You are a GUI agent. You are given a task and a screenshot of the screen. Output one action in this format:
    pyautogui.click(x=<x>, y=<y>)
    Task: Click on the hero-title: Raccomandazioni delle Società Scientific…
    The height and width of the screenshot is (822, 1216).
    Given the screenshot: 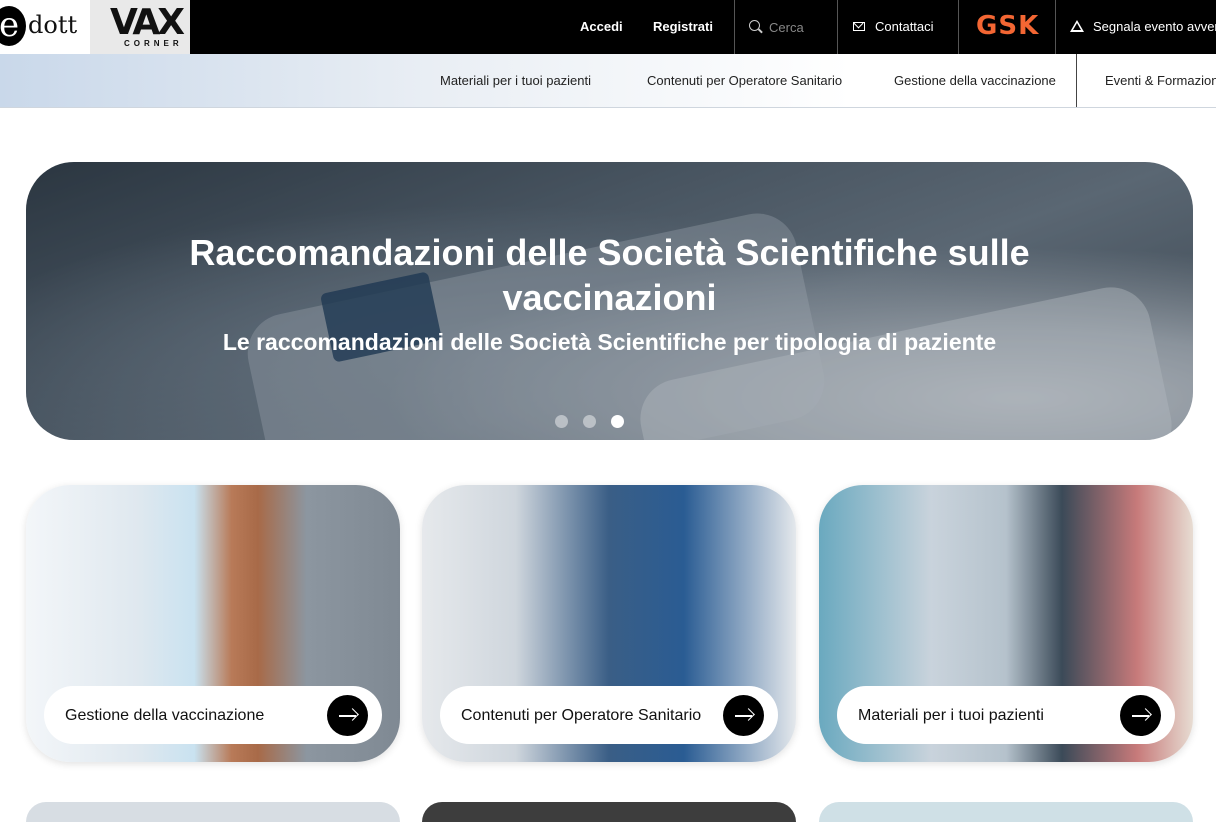 What is the action you would take?
    pyautogui.click(x=609, y=275)
    